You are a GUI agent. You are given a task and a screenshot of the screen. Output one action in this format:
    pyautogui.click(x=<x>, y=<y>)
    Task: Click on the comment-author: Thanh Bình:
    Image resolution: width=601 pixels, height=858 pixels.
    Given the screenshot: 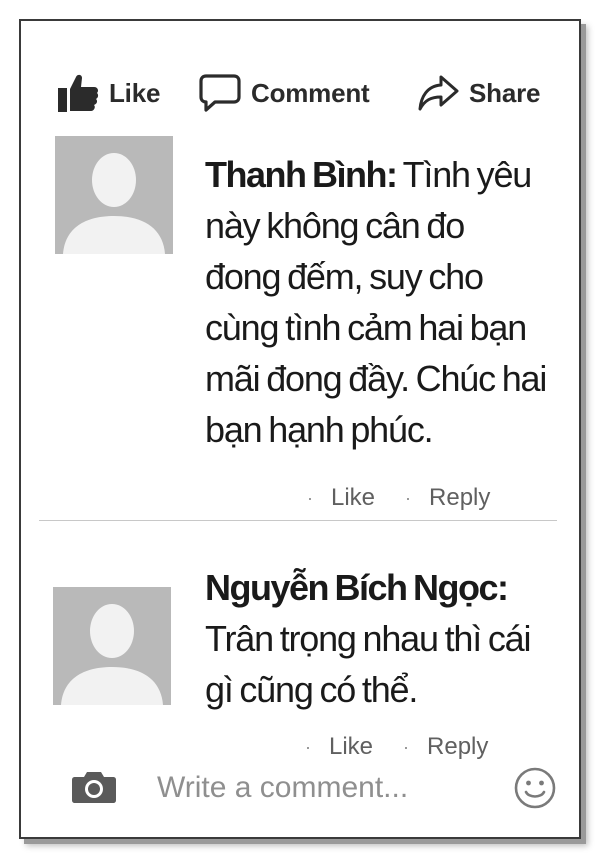 What is the action you would take?
    pyautogui.click(x=301, y=174)
    